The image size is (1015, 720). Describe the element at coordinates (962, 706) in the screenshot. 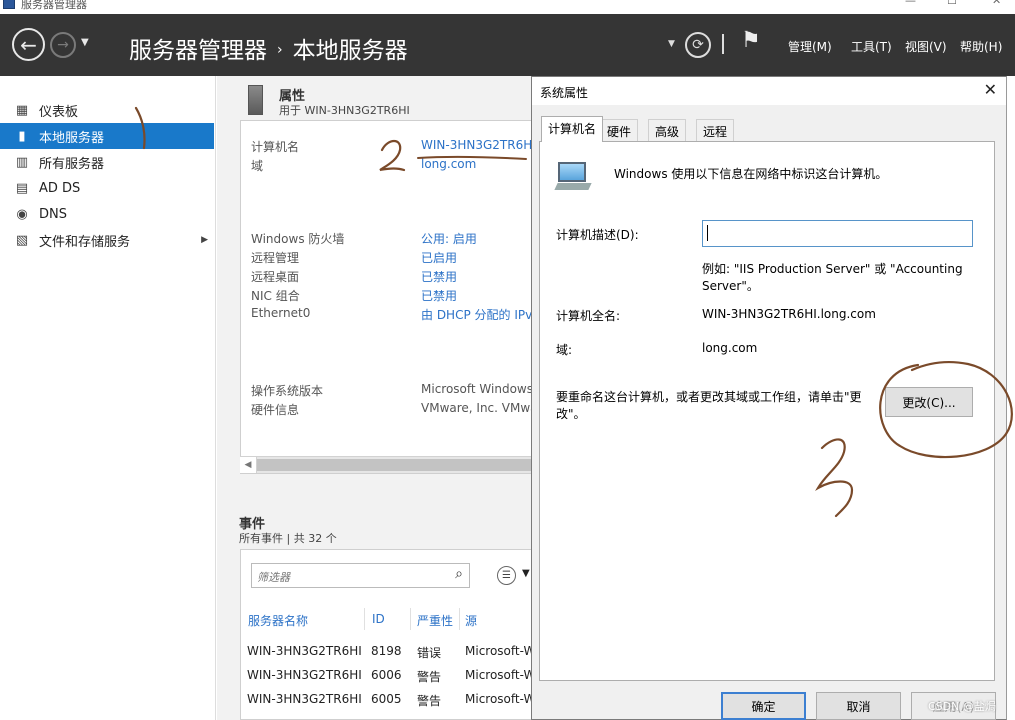

I see `watermark-text: CSDN @盐焗` at that location.